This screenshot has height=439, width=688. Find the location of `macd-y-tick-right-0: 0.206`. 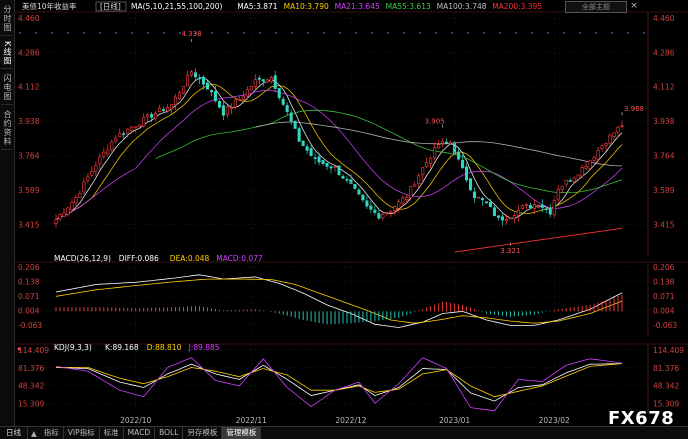

macd-y-tick-right-0: 0.206 is located at coordinates (664, 267).